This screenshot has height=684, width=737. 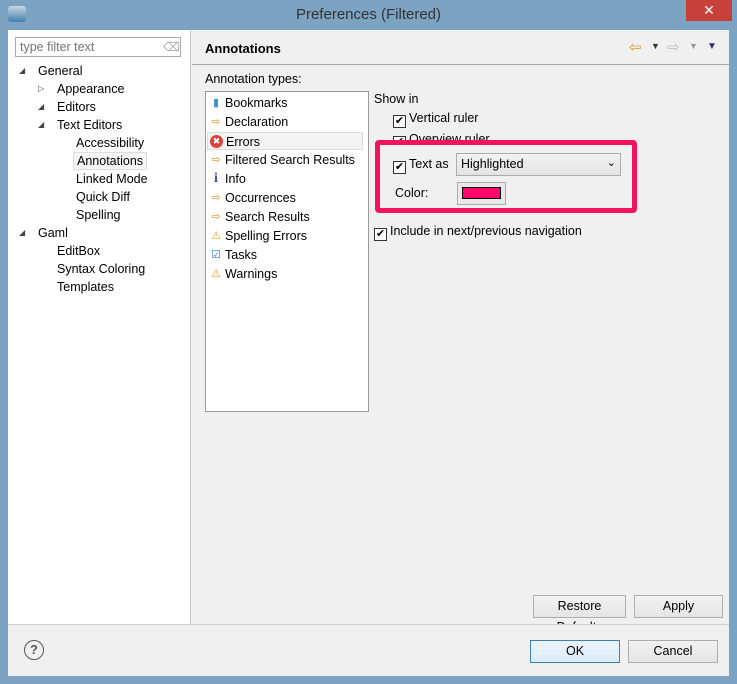 I want to click on list-item-label: Occurrences, so click(x=260, y=198).